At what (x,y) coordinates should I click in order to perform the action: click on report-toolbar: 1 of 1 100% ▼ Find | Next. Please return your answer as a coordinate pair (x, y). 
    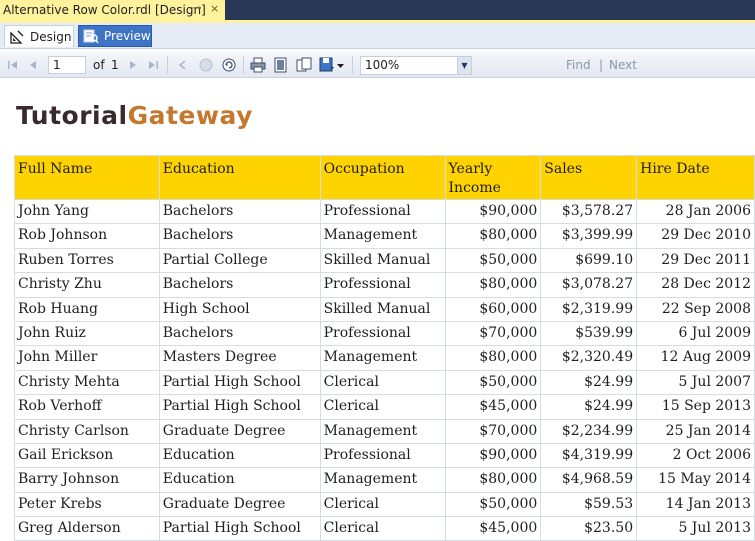
    Looking at the image, I should click on (377, 65).